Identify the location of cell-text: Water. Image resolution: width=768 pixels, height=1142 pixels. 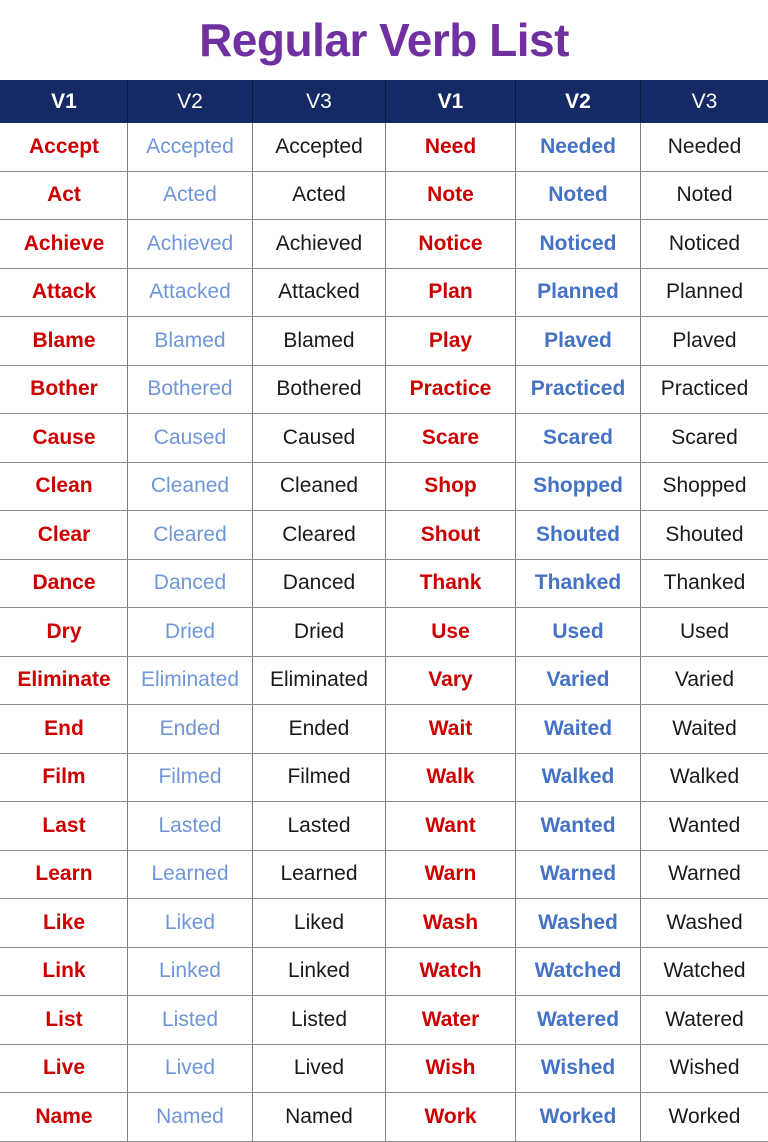
(450, 1020).